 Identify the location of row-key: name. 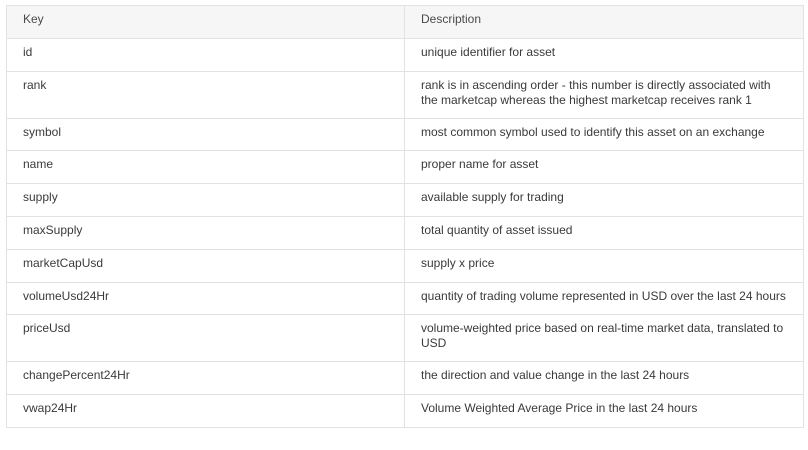
(205, 167).